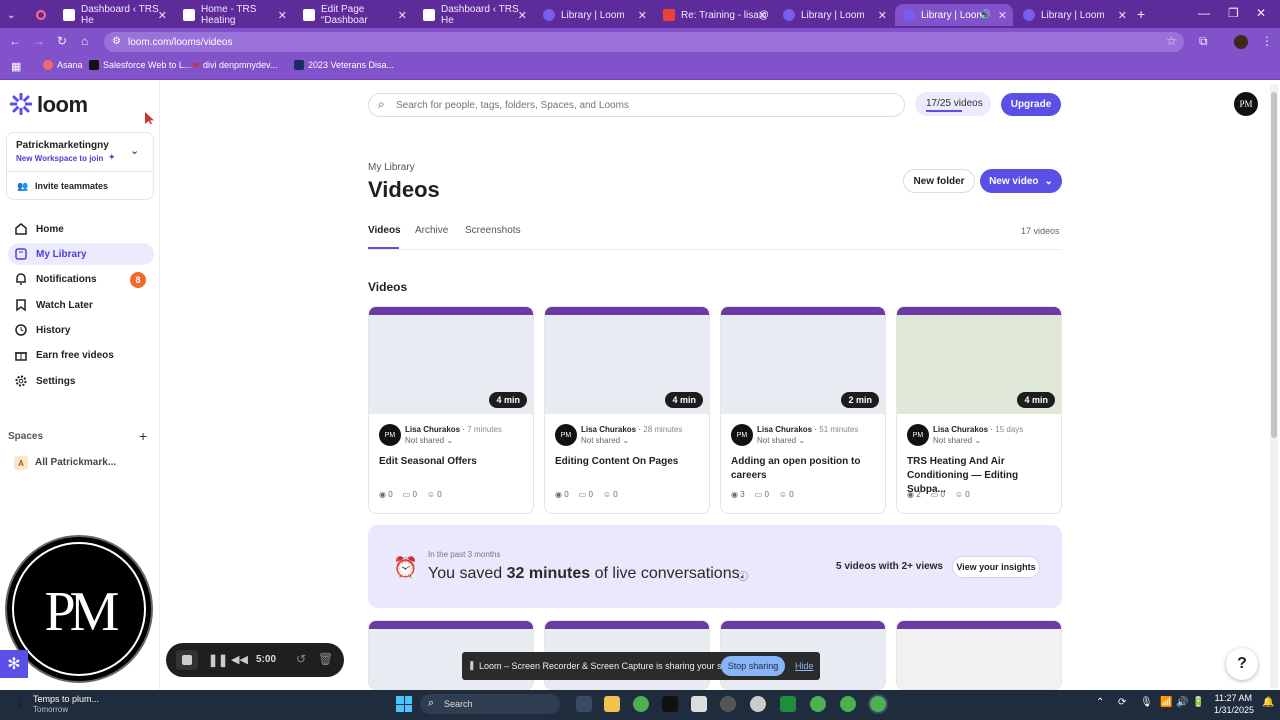 Image resolution: width=1280 pixels, height=720 pixels. I want to click on wifi-icon: 📶, so click(1166, 702).